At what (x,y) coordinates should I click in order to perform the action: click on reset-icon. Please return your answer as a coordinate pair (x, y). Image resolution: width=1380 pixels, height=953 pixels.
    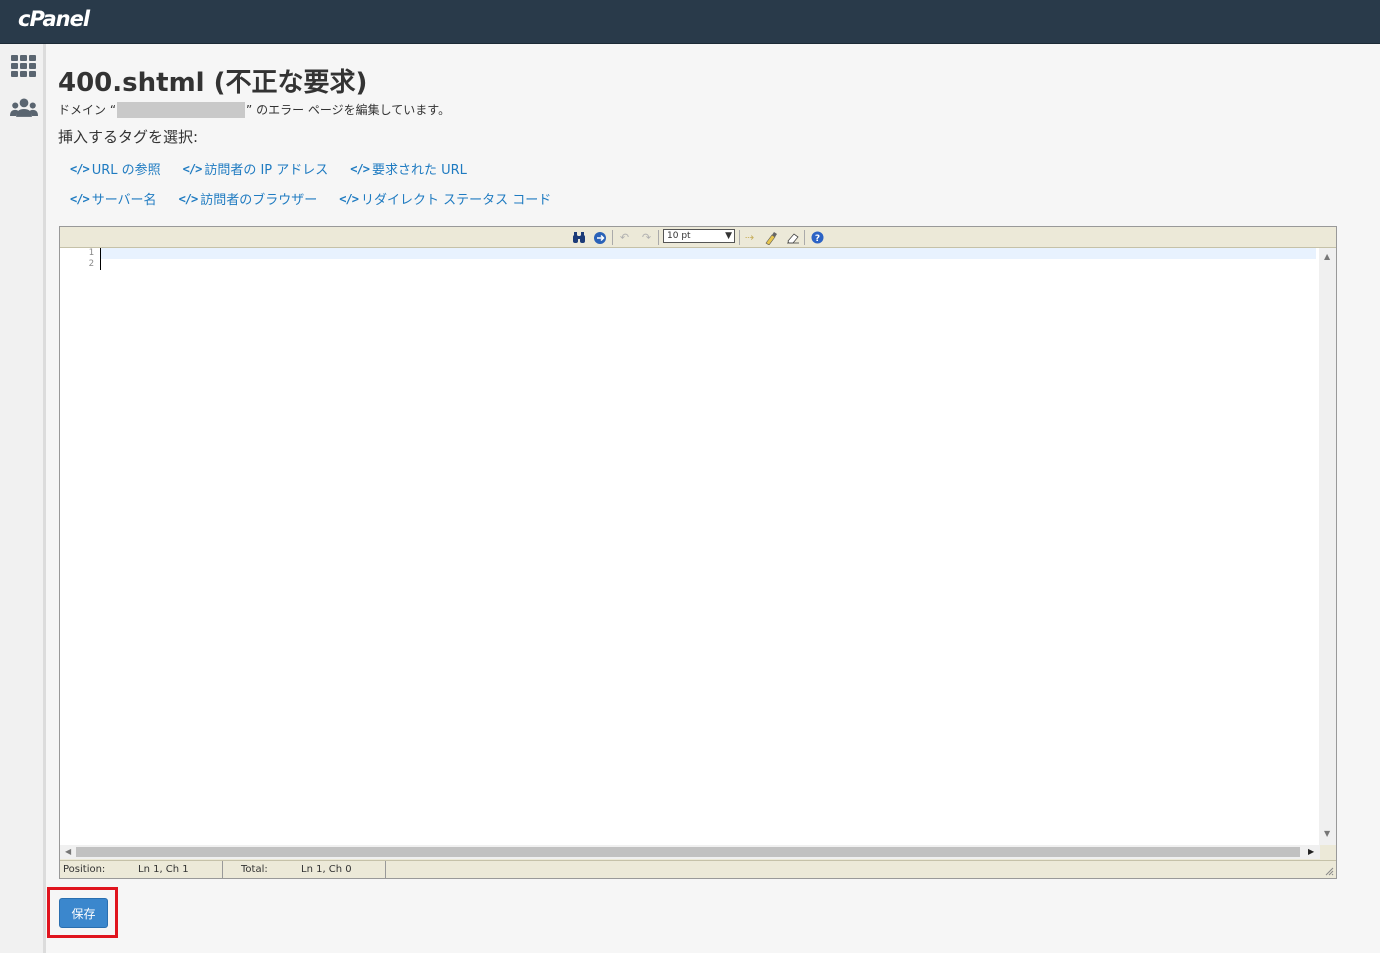
    Looking at the image, I should click on (792, 237).